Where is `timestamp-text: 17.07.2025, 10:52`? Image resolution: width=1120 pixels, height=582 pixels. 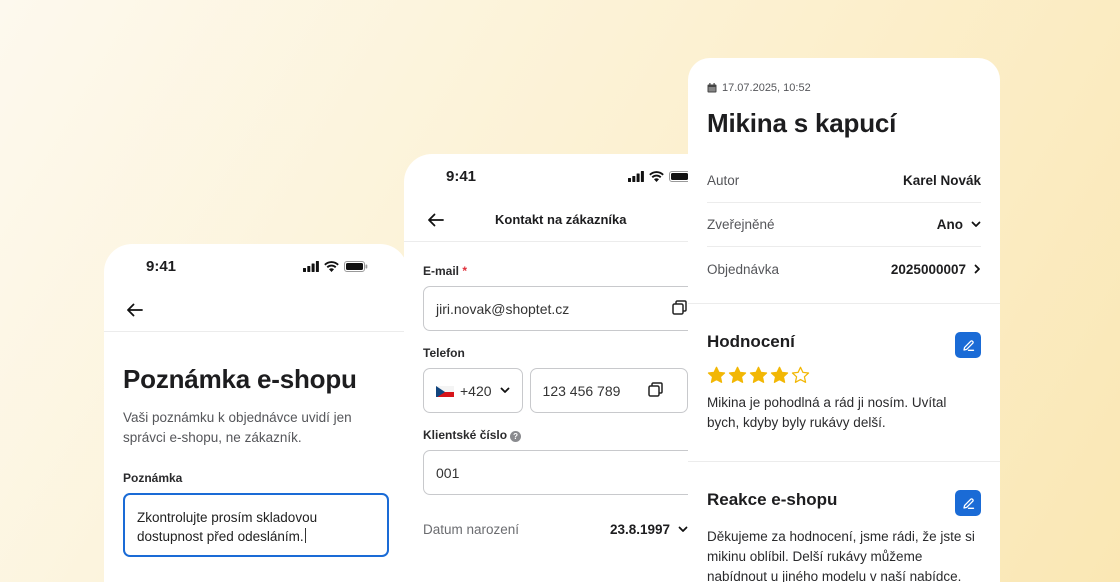
timestamp-text: 17.07.2025, 10:52 is located at coordinates (766, 88).